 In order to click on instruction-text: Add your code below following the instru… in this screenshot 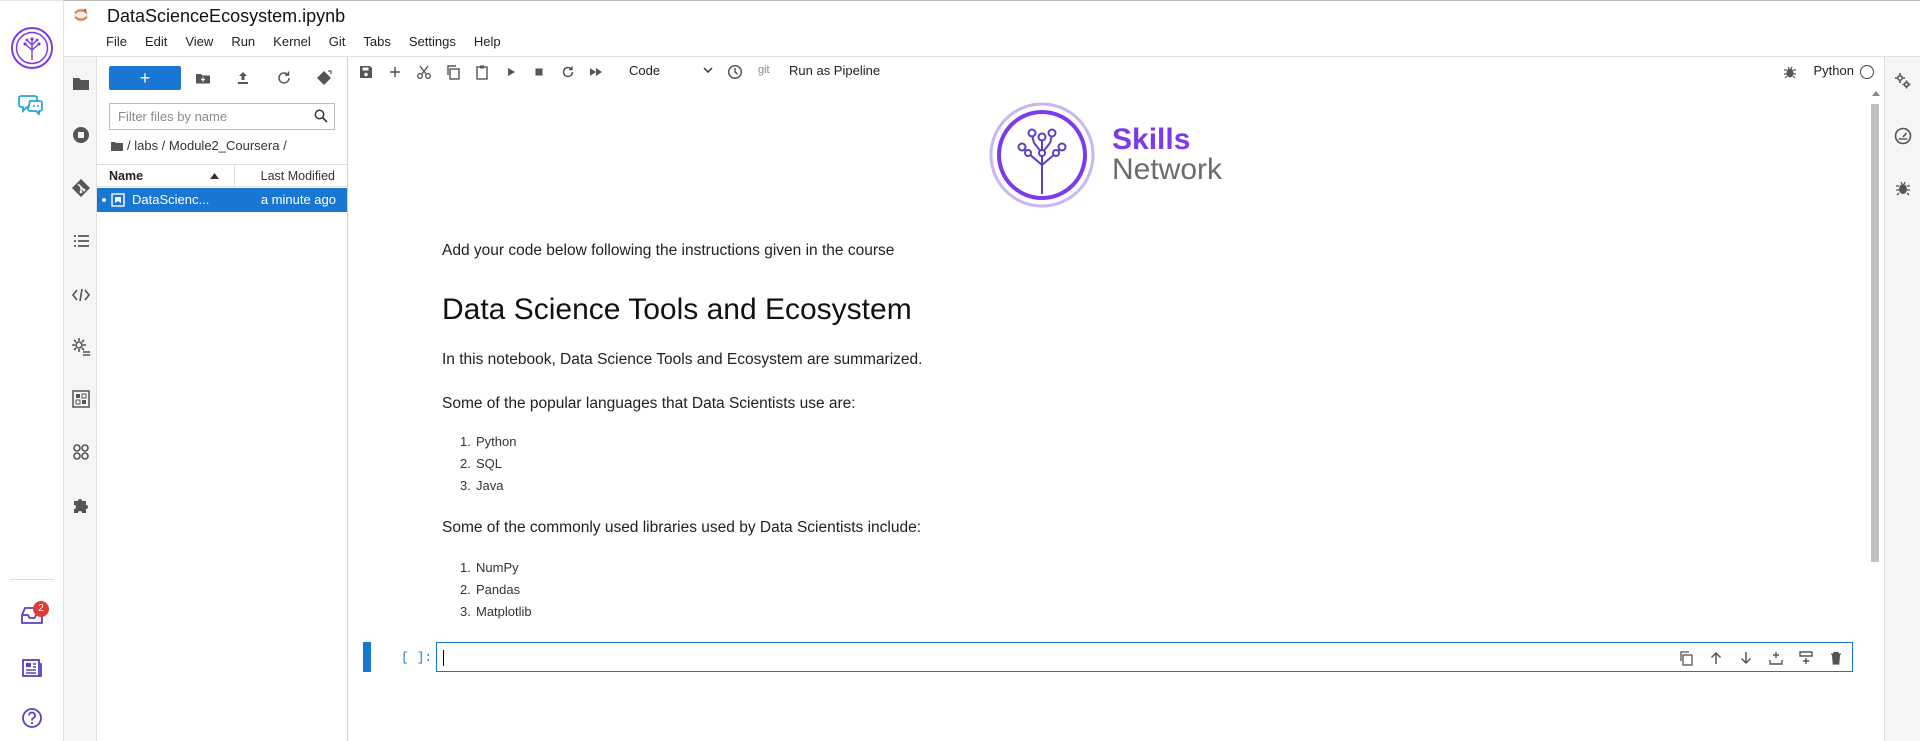, I will do `click(668, 250)`.